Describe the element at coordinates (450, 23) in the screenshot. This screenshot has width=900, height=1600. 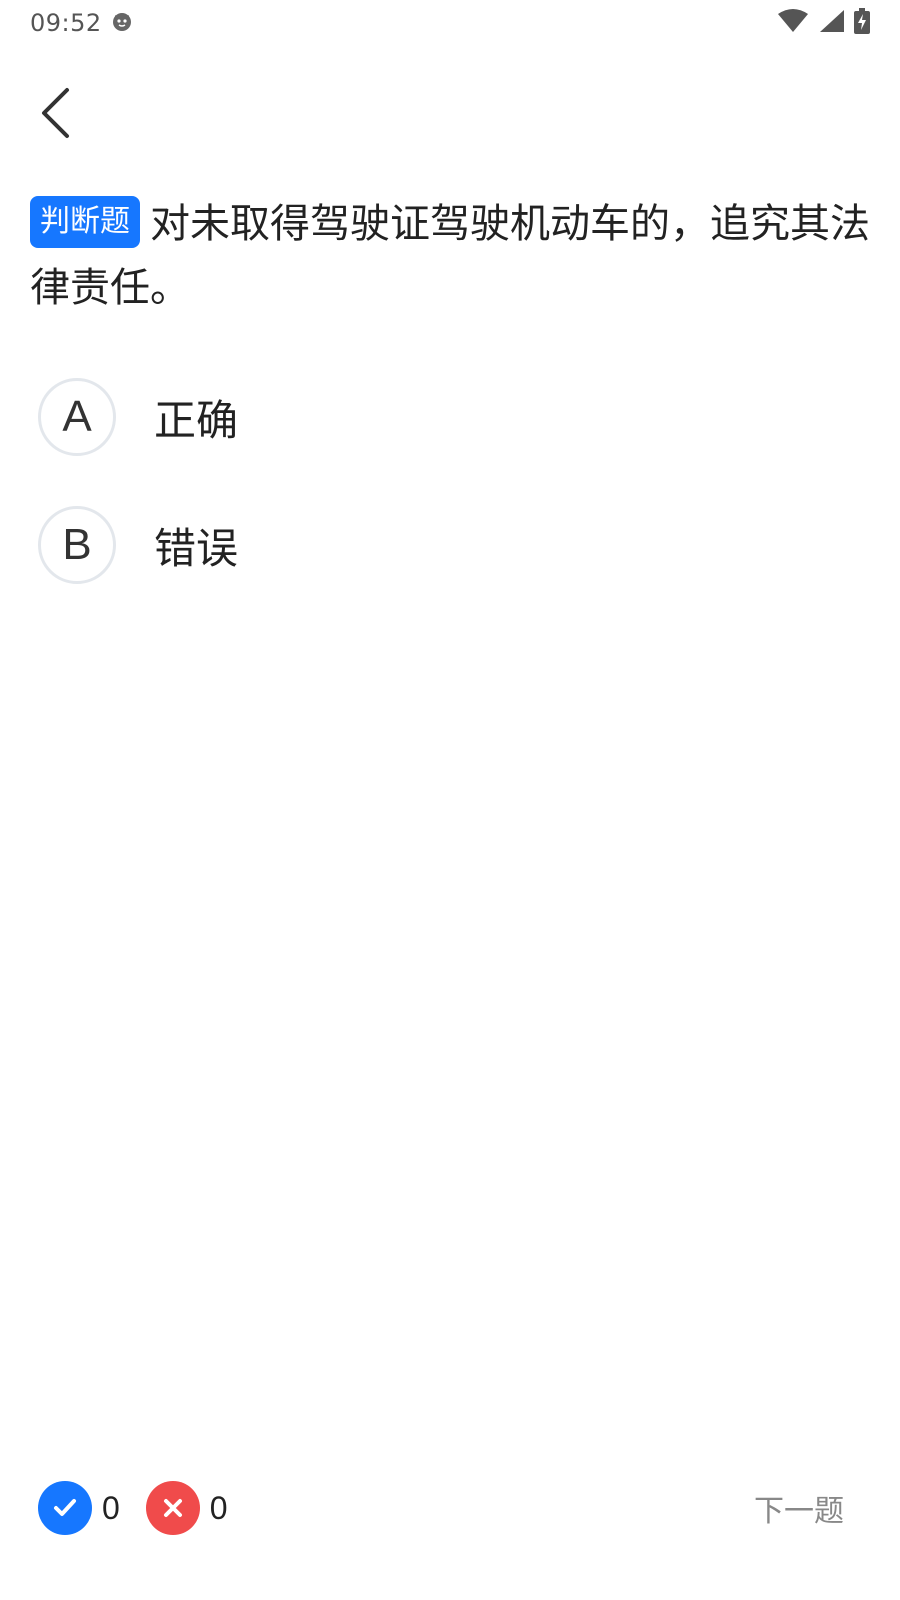
I see `status-bar: 09:52` at that location.